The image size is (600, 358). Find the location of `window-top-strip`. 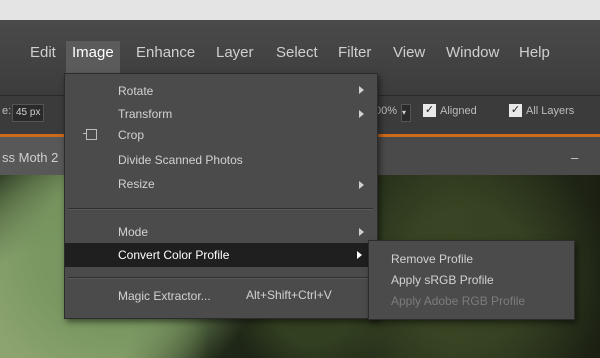

window-top-strip is located at coordinates (300, 10).